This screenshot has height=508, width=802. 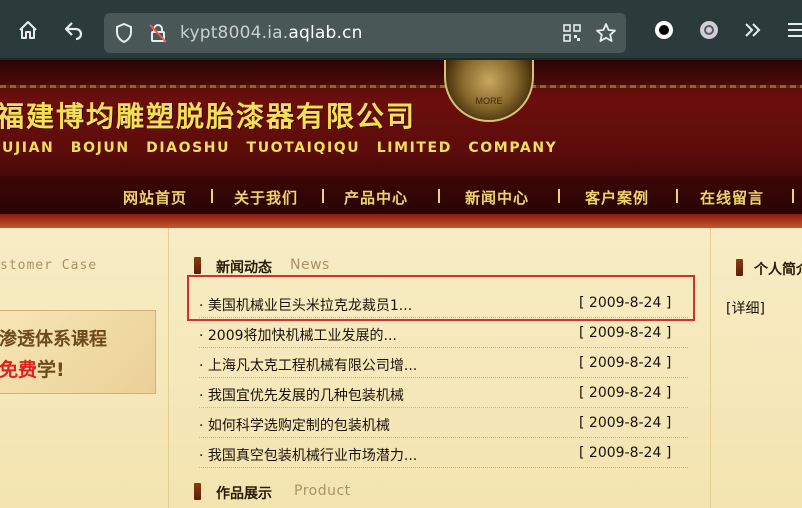 I want to click on insecure-lock-icon, so click(x=158, y=33).